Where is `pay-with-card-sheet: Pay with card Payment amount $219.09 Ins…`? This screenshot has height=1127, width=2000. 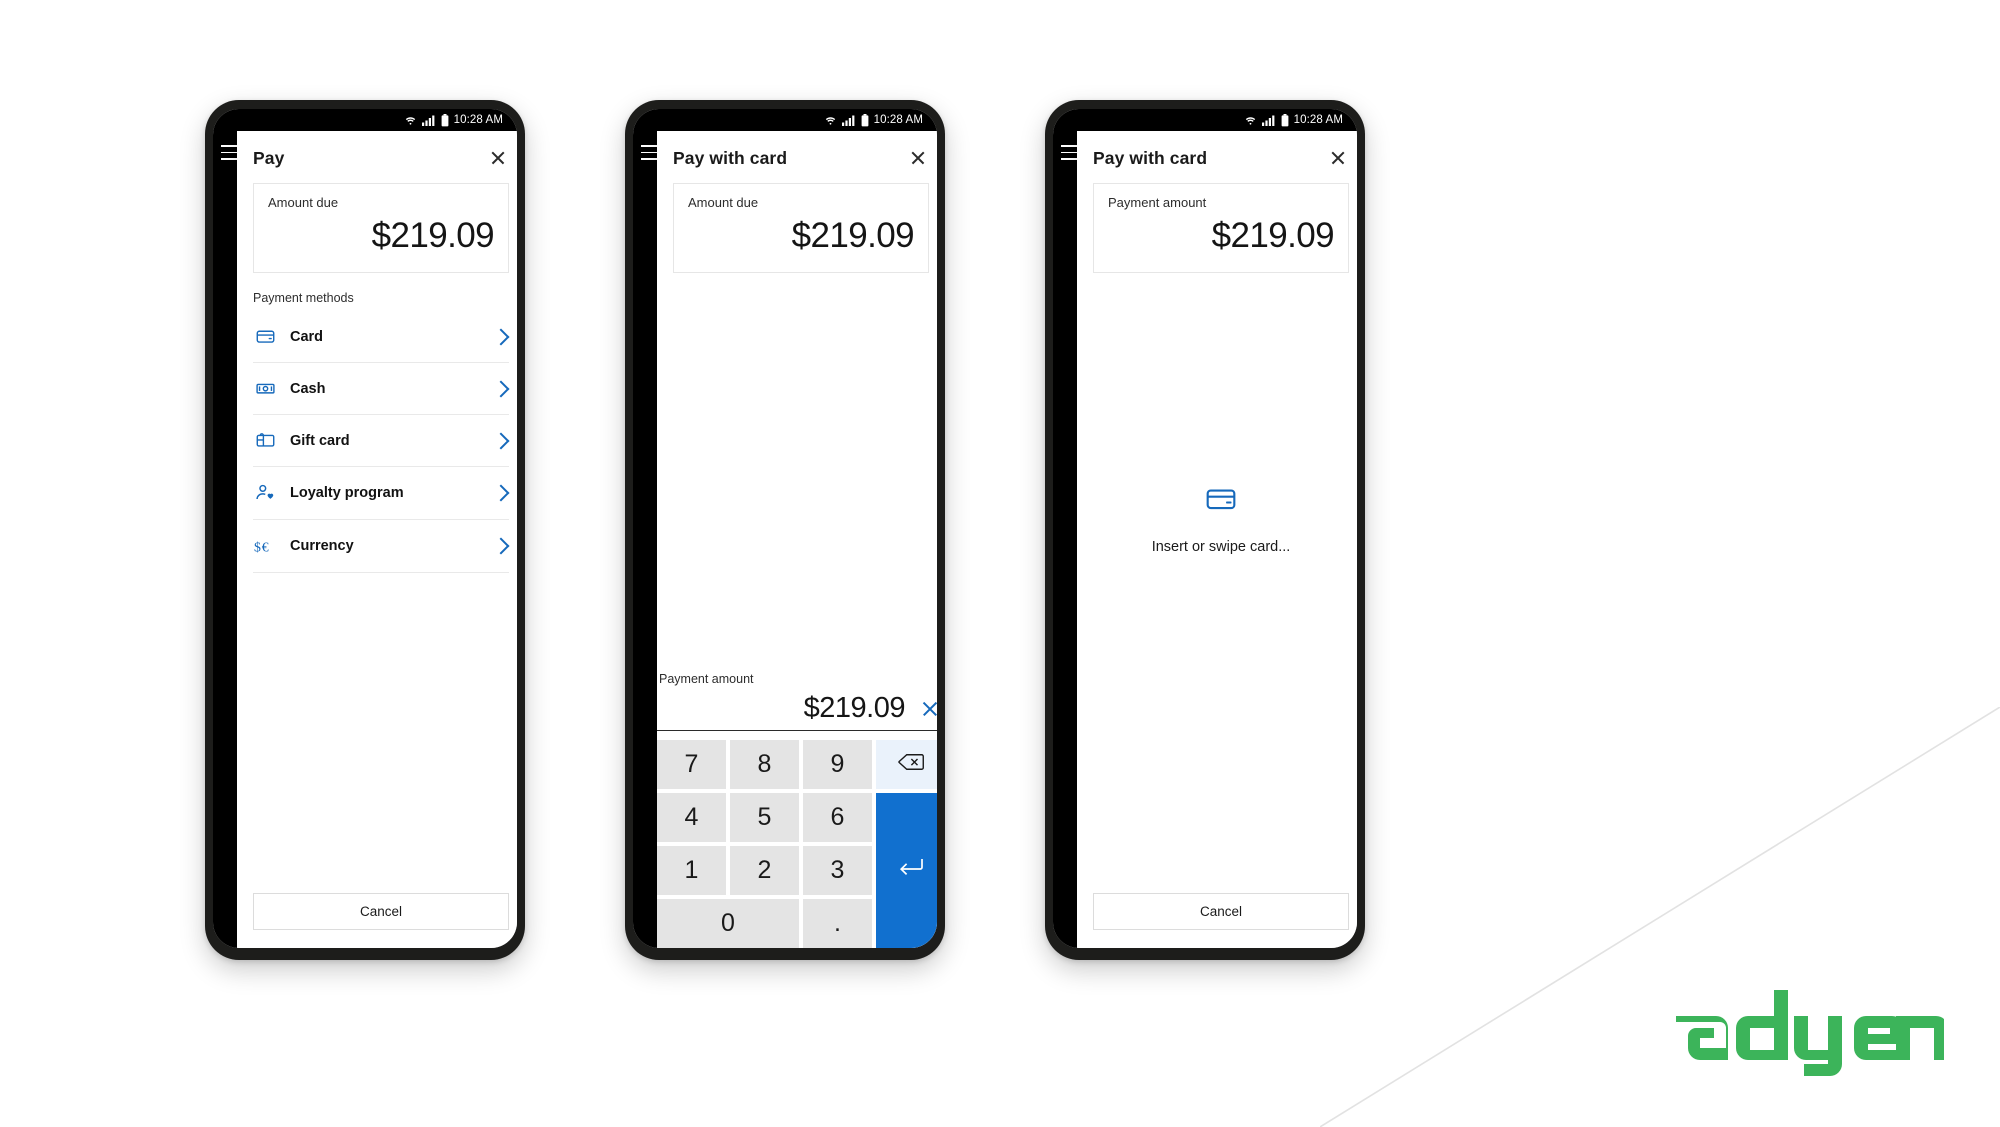
pay-with-card-sheet: Pay with card Payment amount $219.09 Ins… is located at coordinates (1217, 539).